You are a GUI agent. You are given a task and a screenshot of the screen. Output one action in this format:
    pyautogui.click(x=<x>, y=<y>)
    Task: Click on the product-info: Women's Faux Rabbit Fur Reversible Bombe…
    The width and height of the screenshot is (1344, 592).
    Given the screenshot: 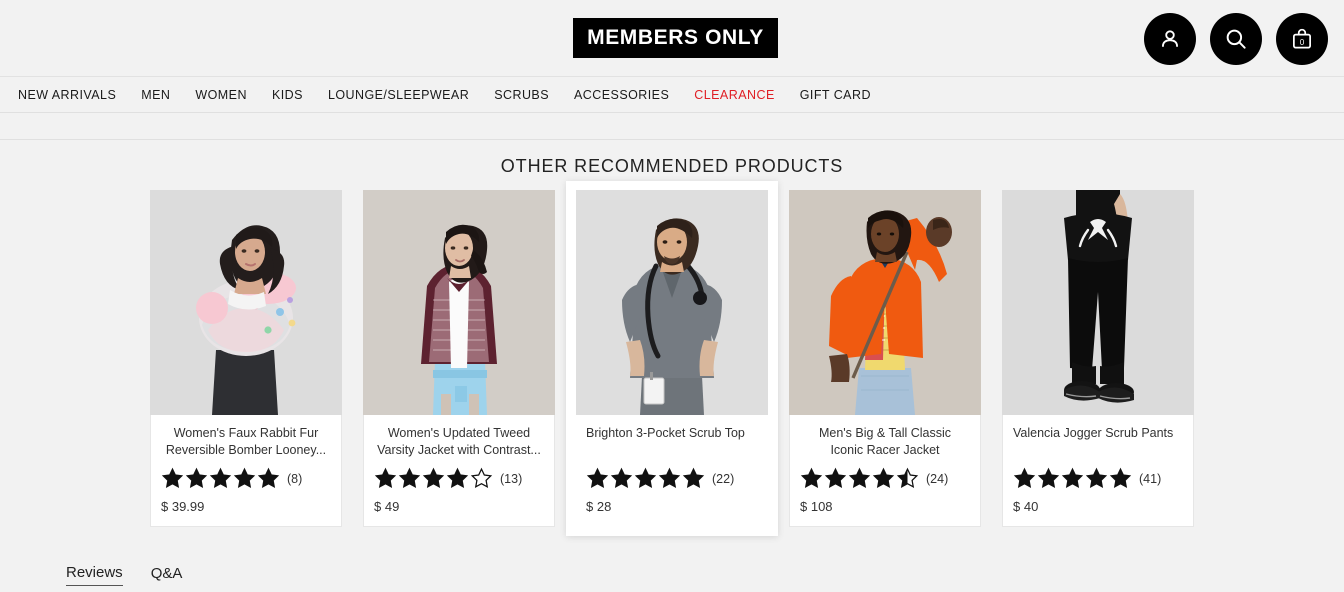 What is the action you would take?
    pyautogui.click(x=246, y=471)
    